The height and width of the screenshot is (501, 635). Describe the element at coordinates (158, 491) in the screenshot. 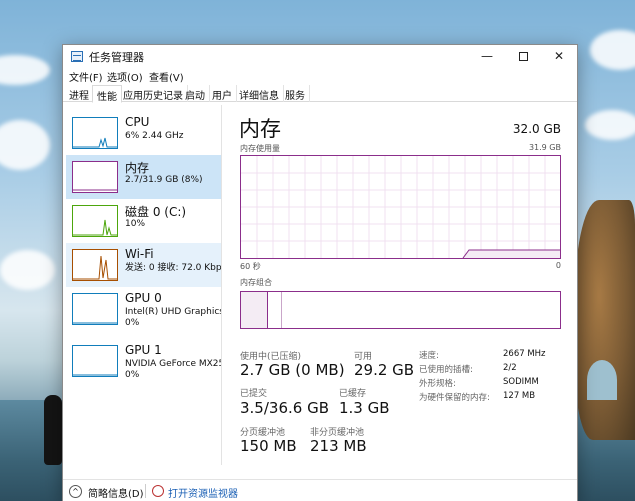

I see `resource-monitor-icon` at that location.